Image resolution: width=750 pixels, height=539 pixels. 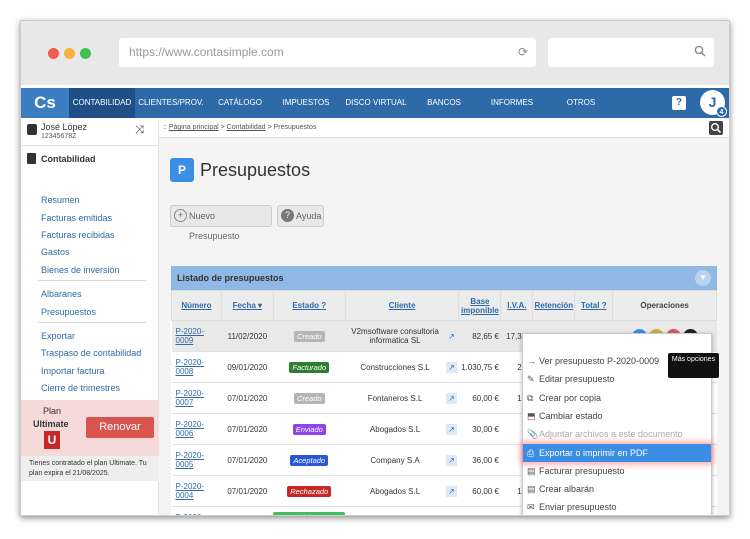 I want to click on col-fecha: Fecha ▾, so click(x=247, y=305).